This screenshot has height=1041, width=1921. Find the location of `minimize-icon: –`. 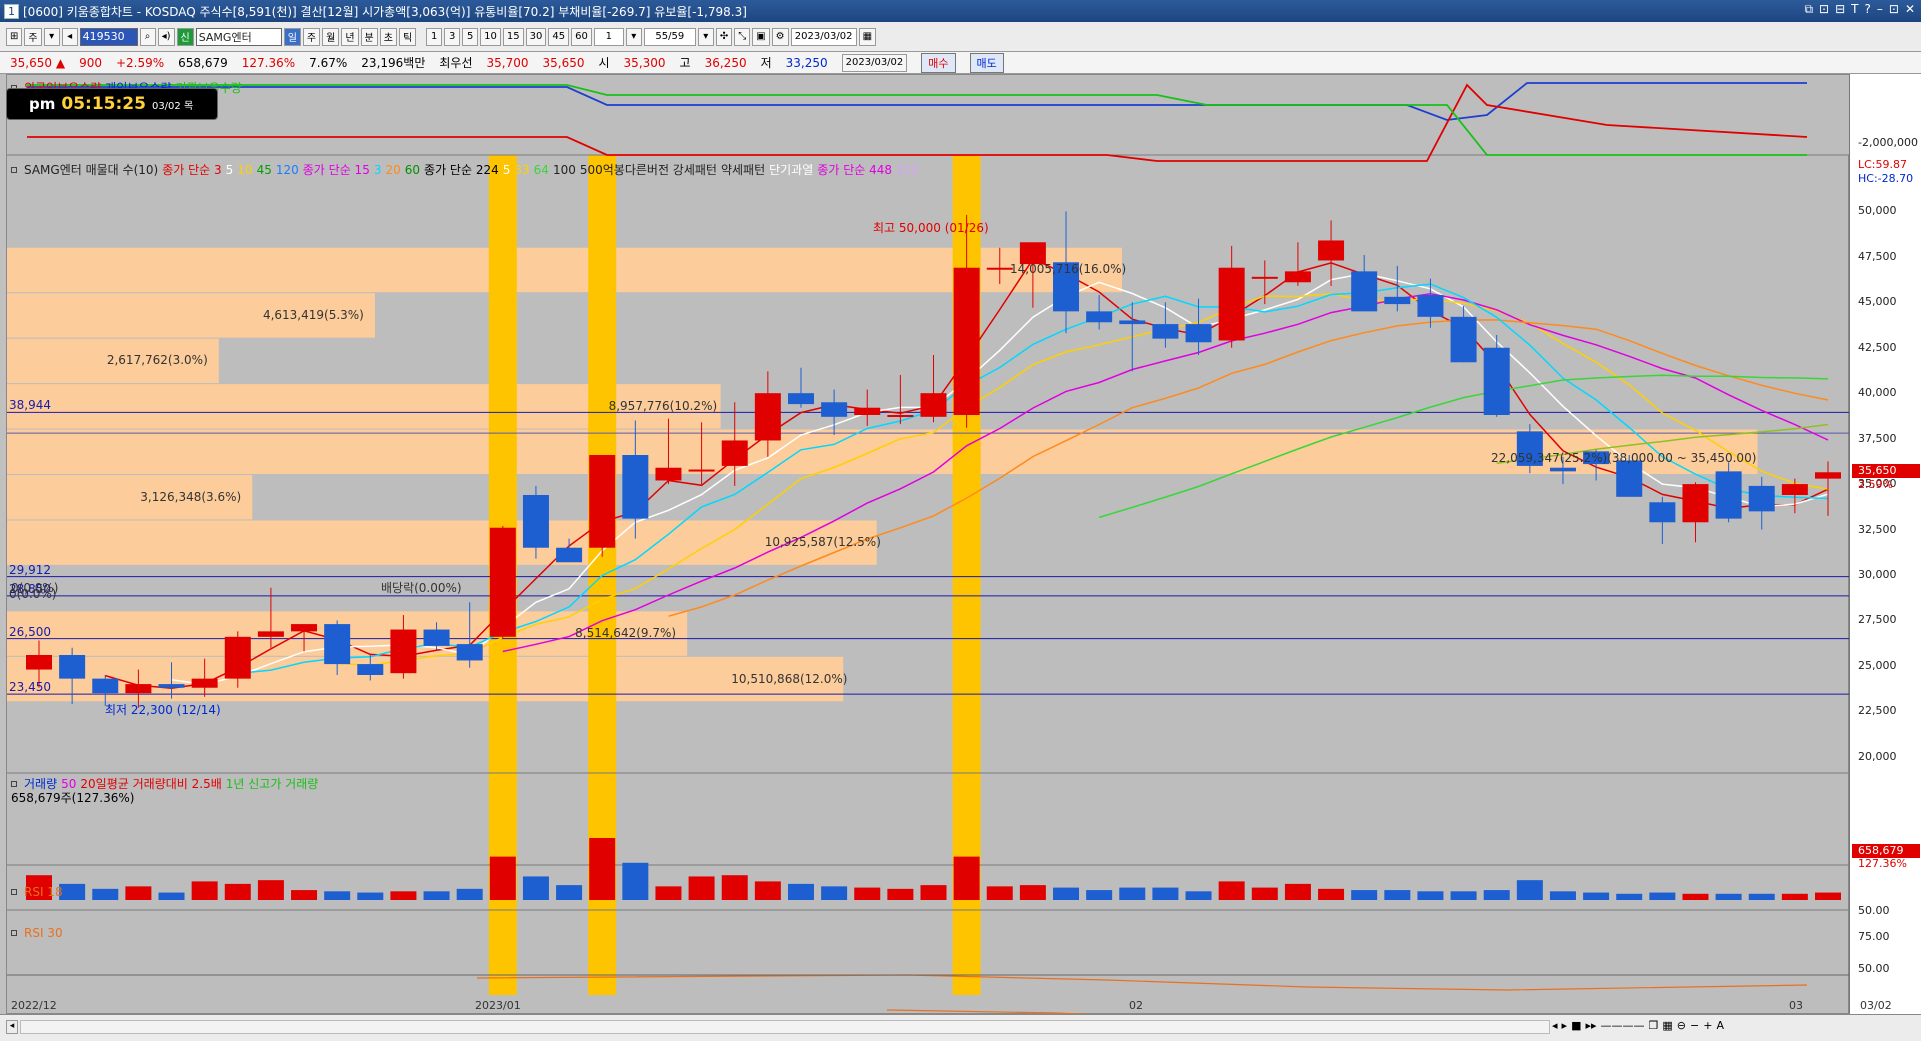

minimize-icon: – is located at coordinates (1880, 9).